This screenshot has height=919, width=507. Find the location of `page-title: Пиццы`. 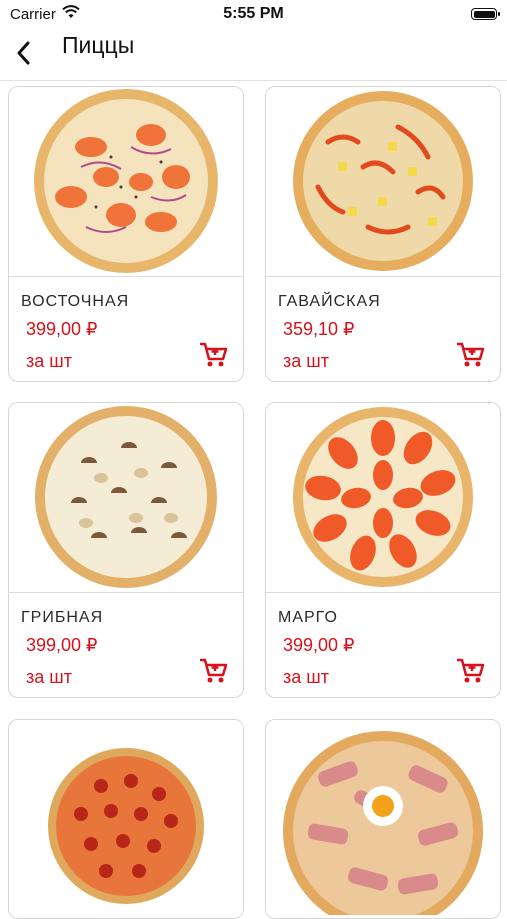

page-title: Пиццы is located at coordinates (98, 45).